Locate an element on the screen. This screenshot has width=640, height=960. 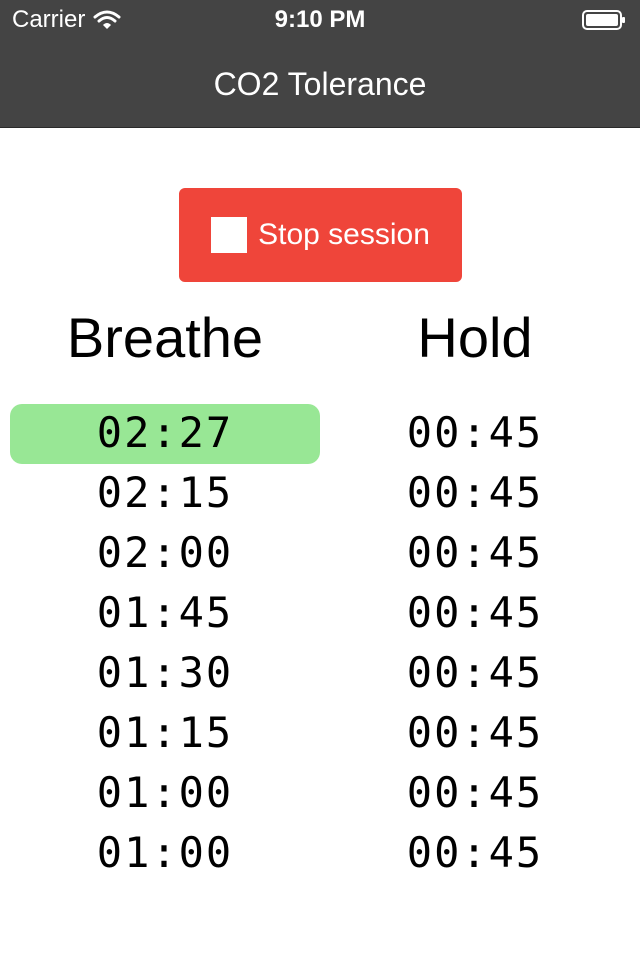
breathe-time: 01:45 is located at coordinates (165, 612).